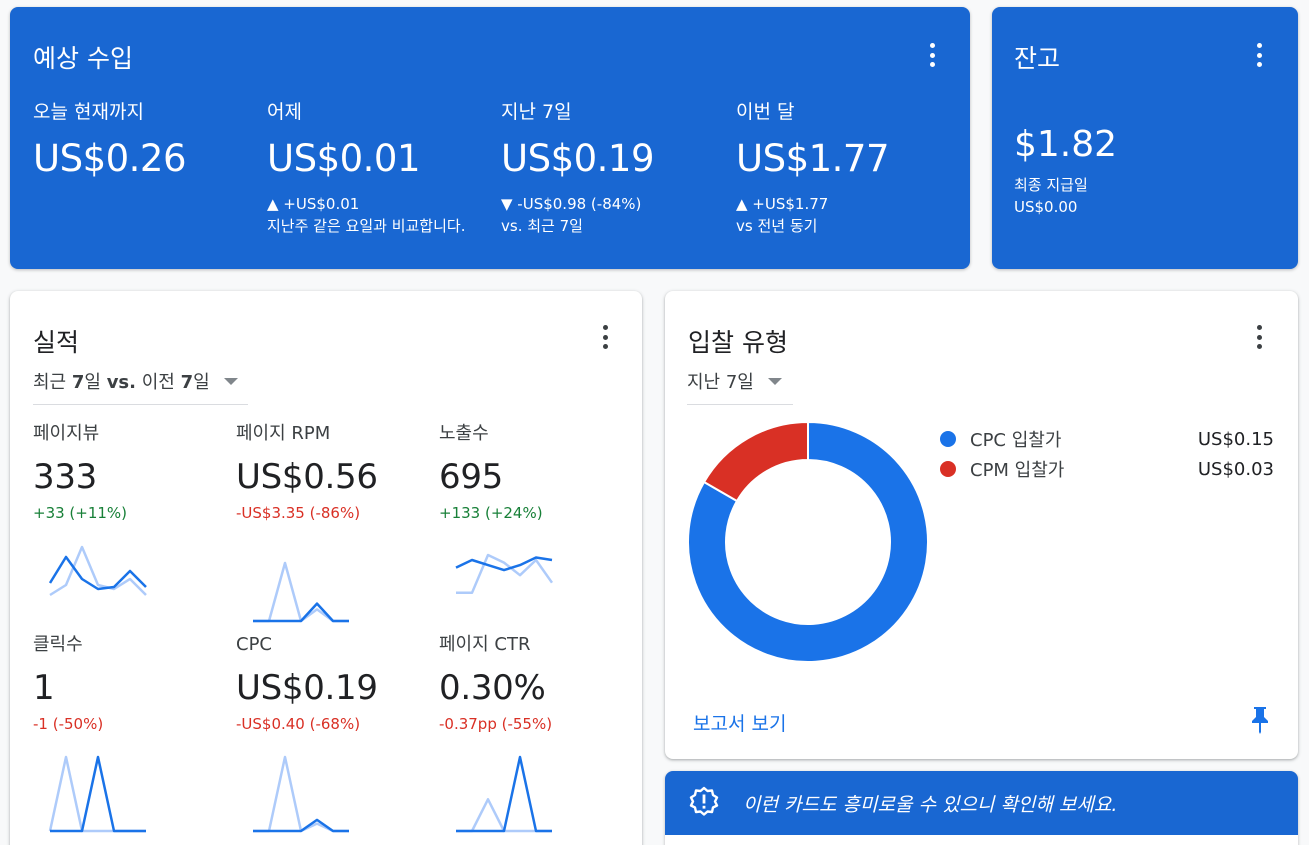  What do you see at coordinates (981, 840) in the screenshot?
I see `tip-card-body` at bounding box center [981, 840].